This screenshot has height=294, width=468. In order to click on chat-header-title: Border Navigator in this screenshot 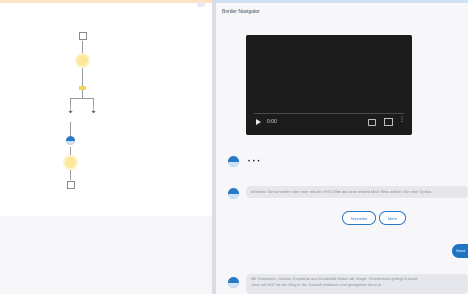, I will do `click(241, 12)`.